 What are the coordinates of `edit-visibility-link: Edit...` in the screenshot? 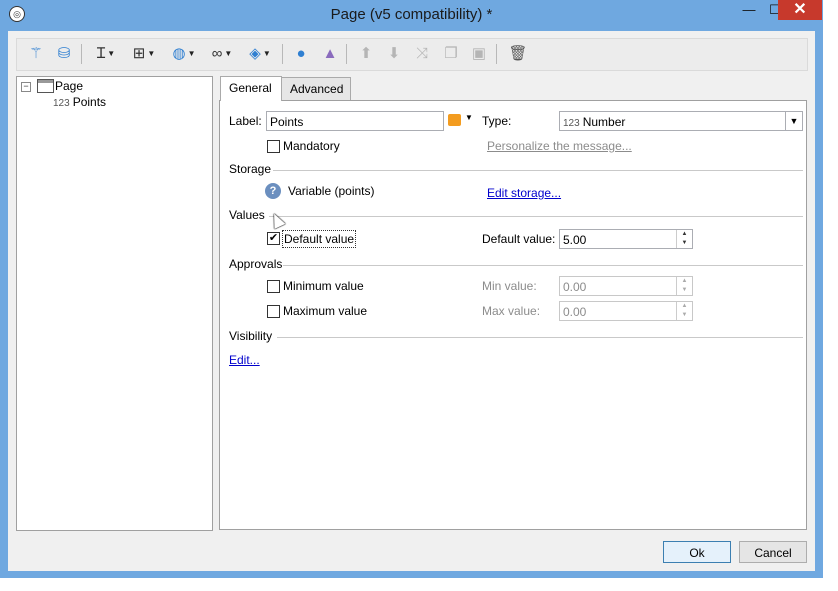 It's located at (244, 360).